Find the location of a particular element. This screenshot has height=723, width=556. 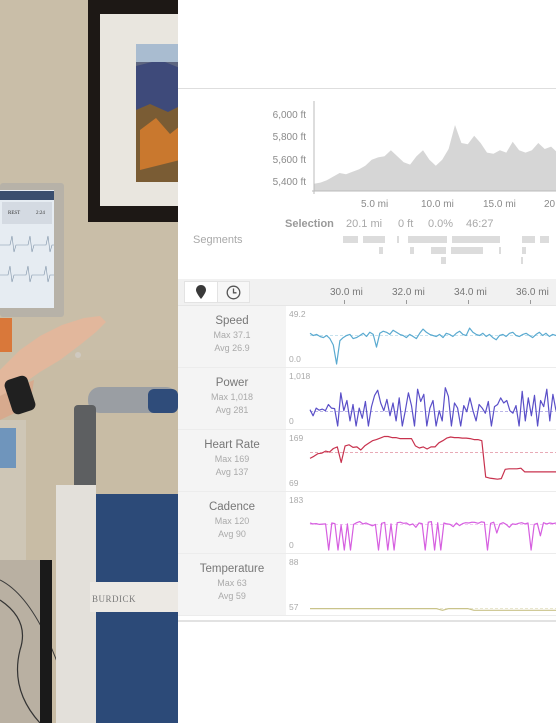

metric-label-cell: Heart Rate Max 169 Avg 137 is located at coordinates (232, 460).